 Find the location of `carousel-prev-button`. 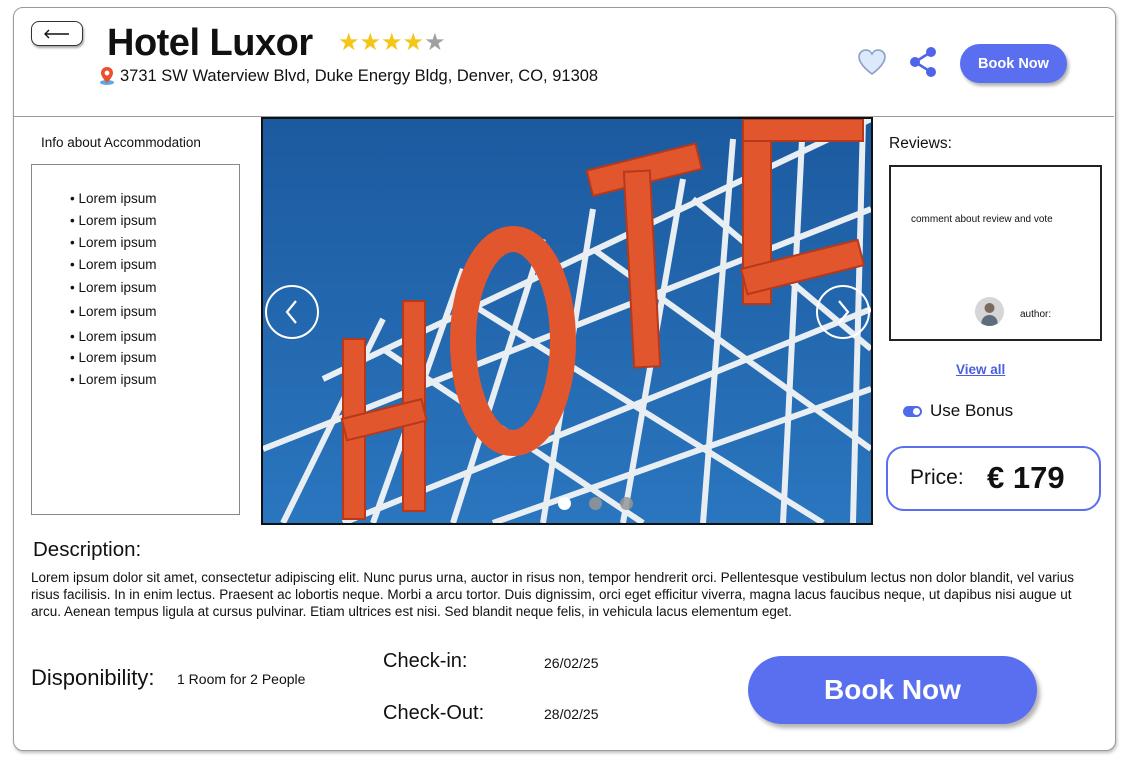

carousel-prev-button is located at coordinates (292, 312).